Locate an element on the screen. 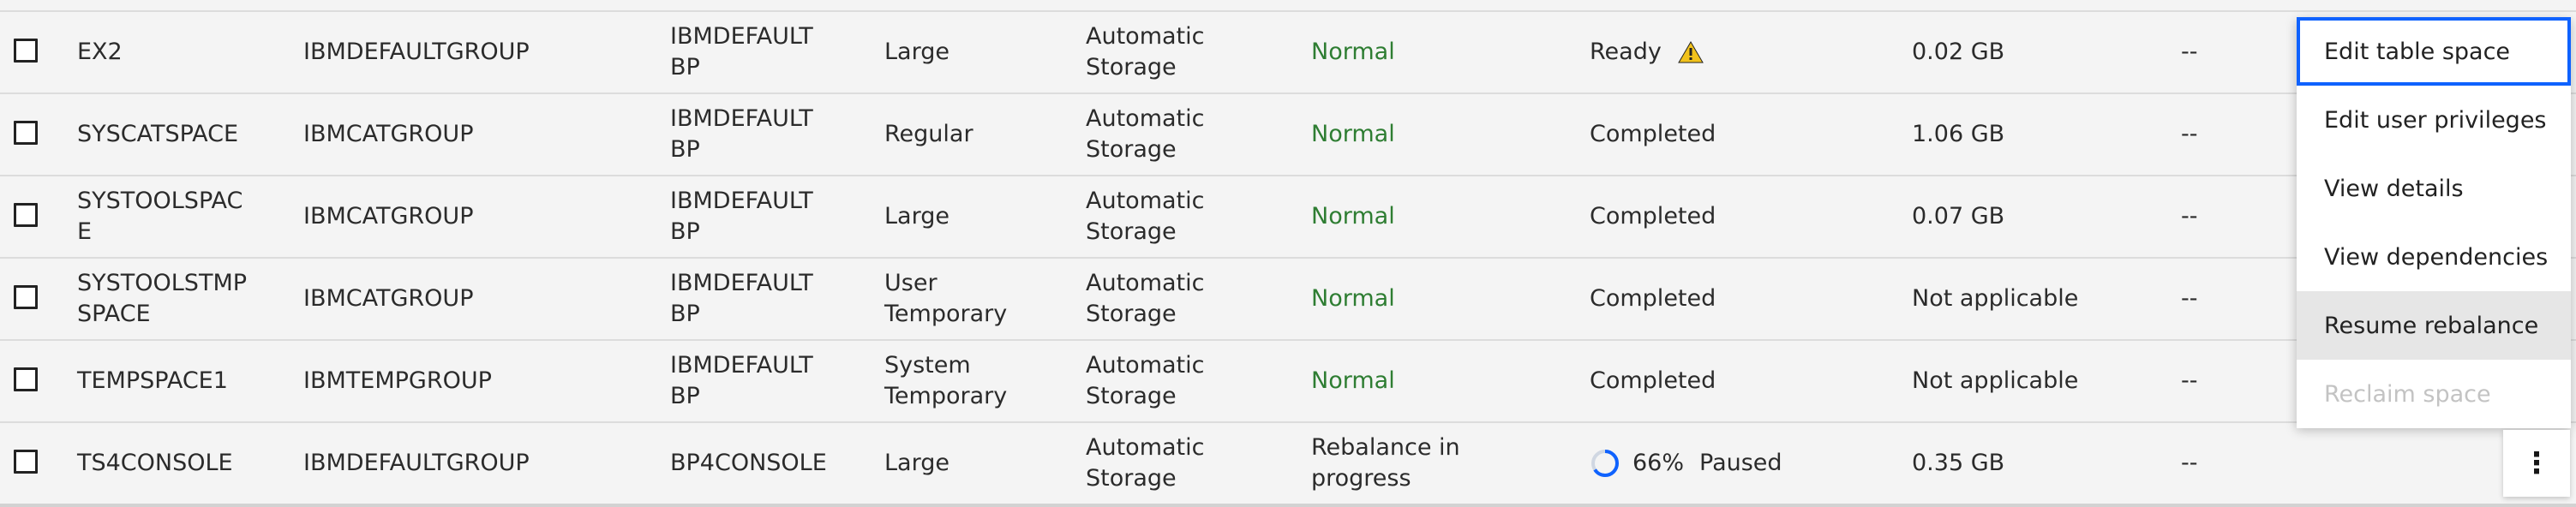  menu-item-resume-rebalance: Resume rebalance is located at coordinates (2434, 325).